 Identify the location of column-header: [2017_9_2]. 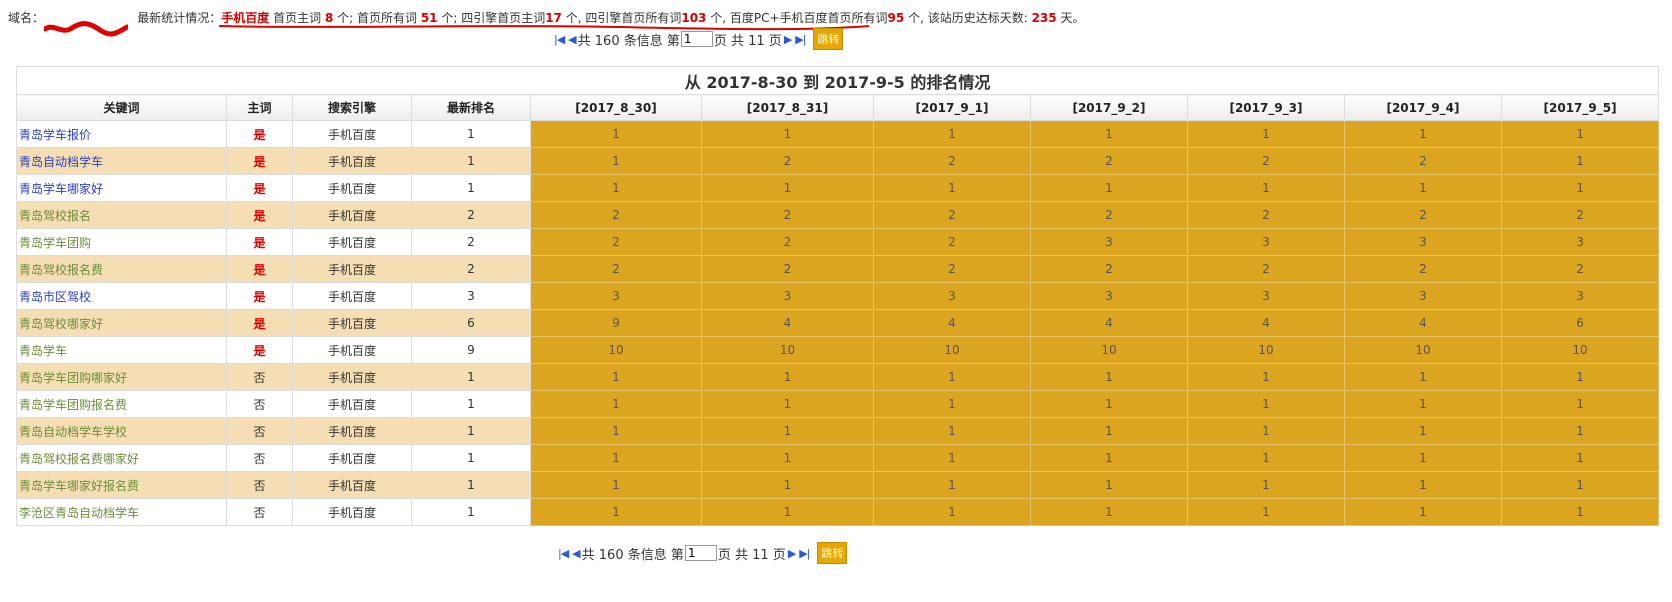
(1109, 107).